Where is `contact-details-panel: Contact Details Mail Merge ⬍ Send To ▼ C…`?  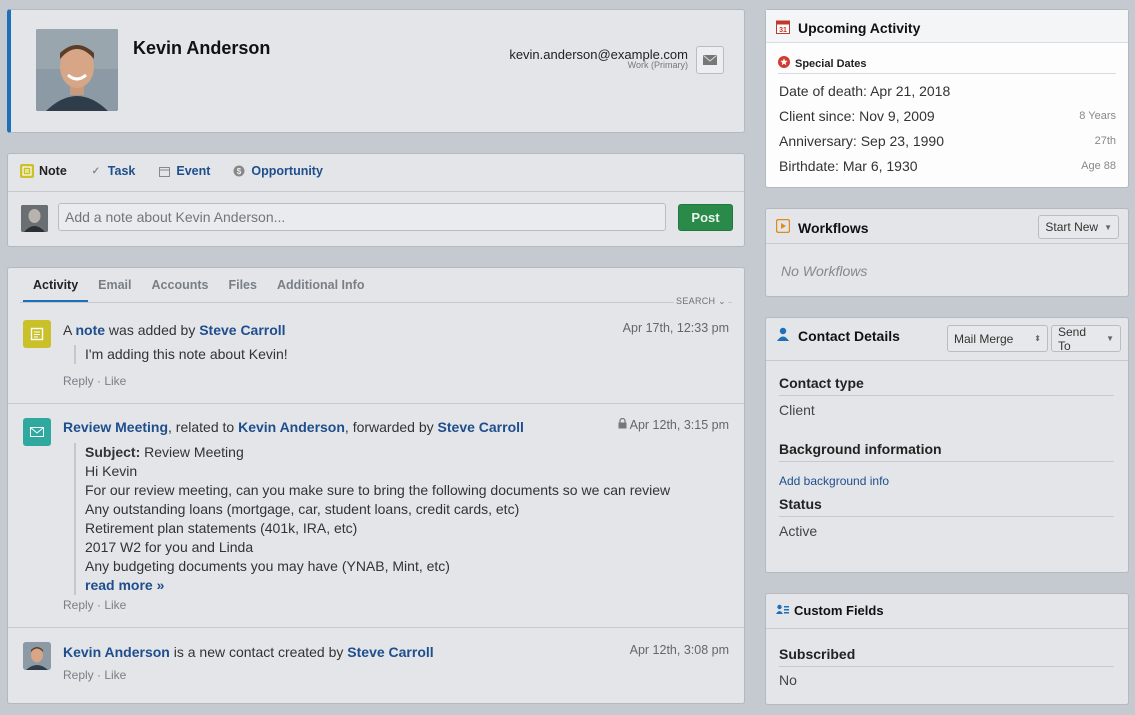
contact-details-panel: Contact Details Mail Merge ⬍ Send To ▼ C… is located at coordinates (947, 445).